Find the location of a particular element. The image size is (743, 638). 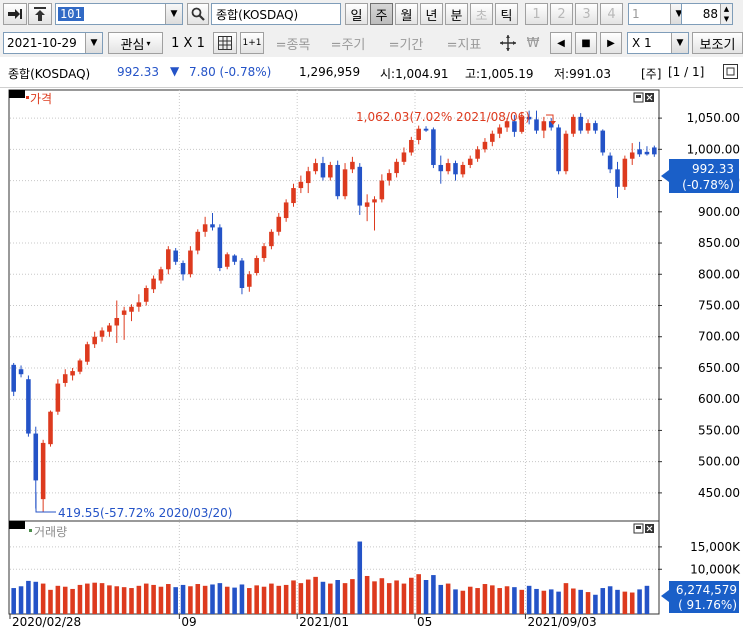

sub-chart-button: 보조기 is located at coordinates (717, 43).